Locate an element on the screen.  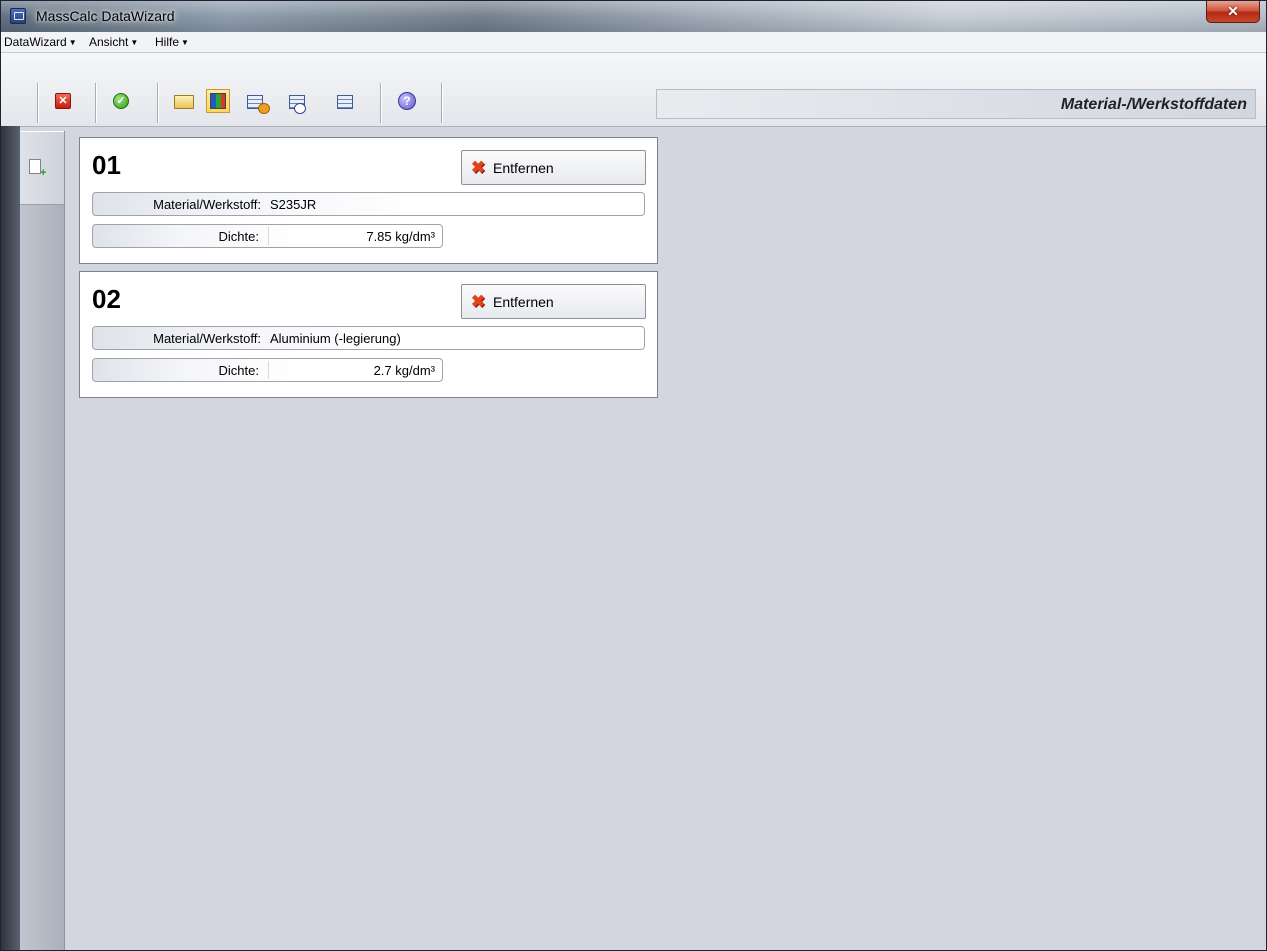
window-edge is located at coordinates (10, 538).